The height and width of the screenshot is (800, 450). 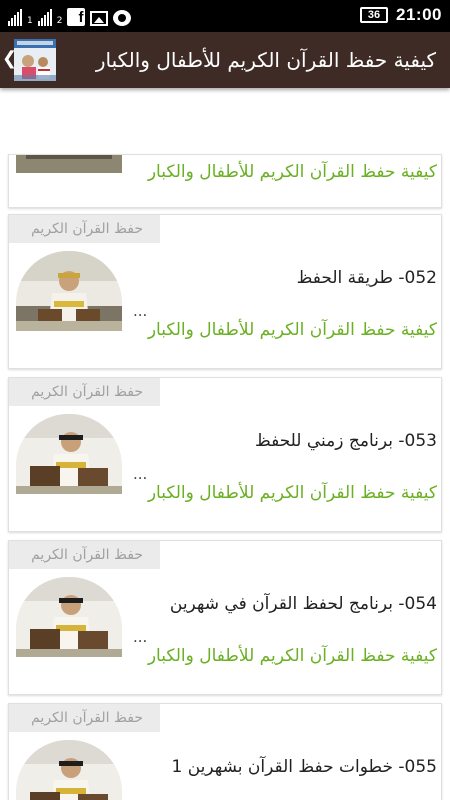 I want to click on list-item: كيفية حفظ القرآن الكريم للأطفال والكبار, so click(x=225, y=181).